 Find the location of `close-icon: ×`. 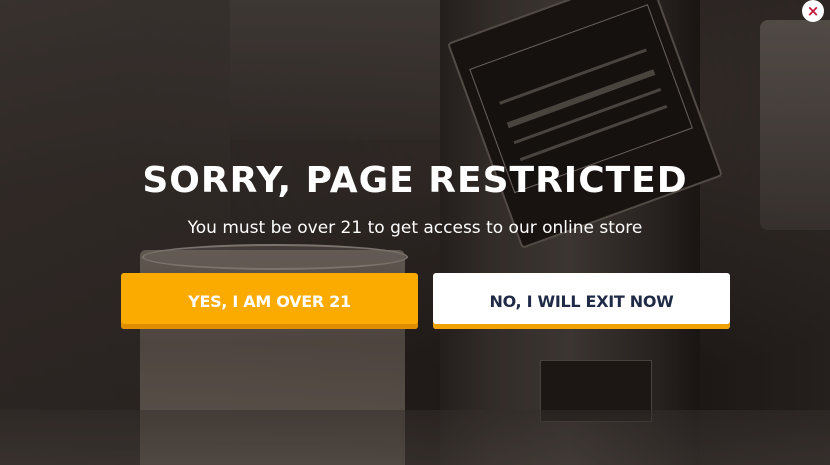

close-icon: × is located at coordinates (813, 11).